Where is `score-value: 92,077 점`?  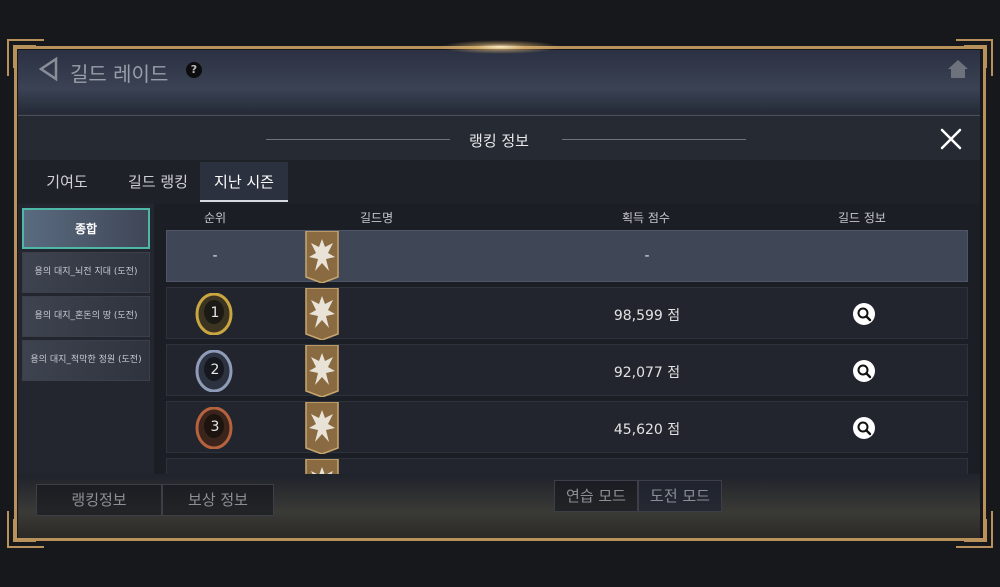 score-value: 92,077 점 is located at coordinates (647, 373).